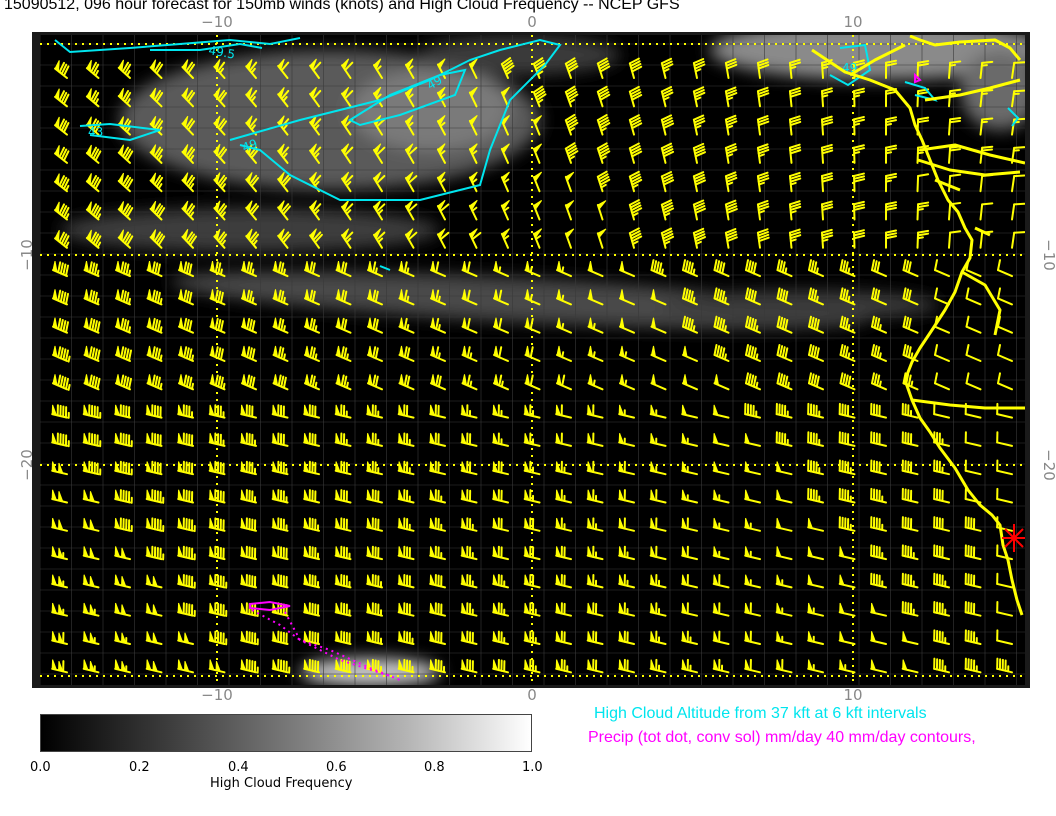 This screenshot has width=1056, height=816. I want to click on colorbar-tick: 0.6, so click(336, 767).